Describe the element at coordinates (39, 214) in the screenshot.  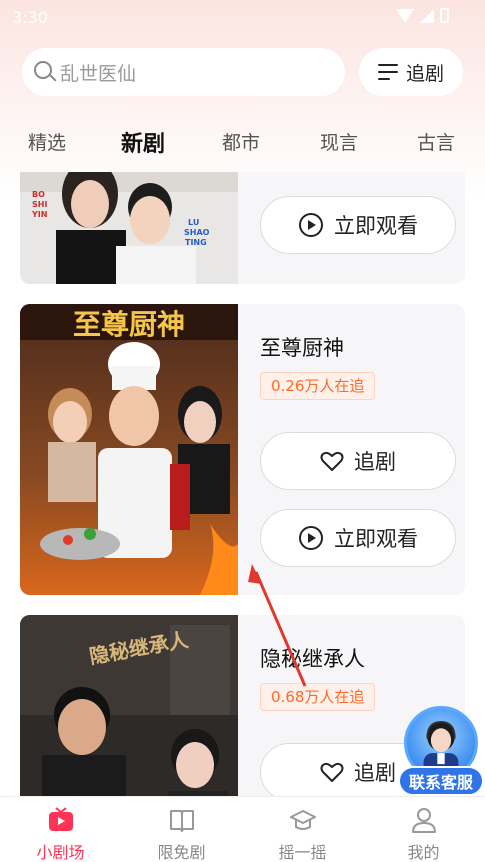
I see `poster-text: YIN` at that location.